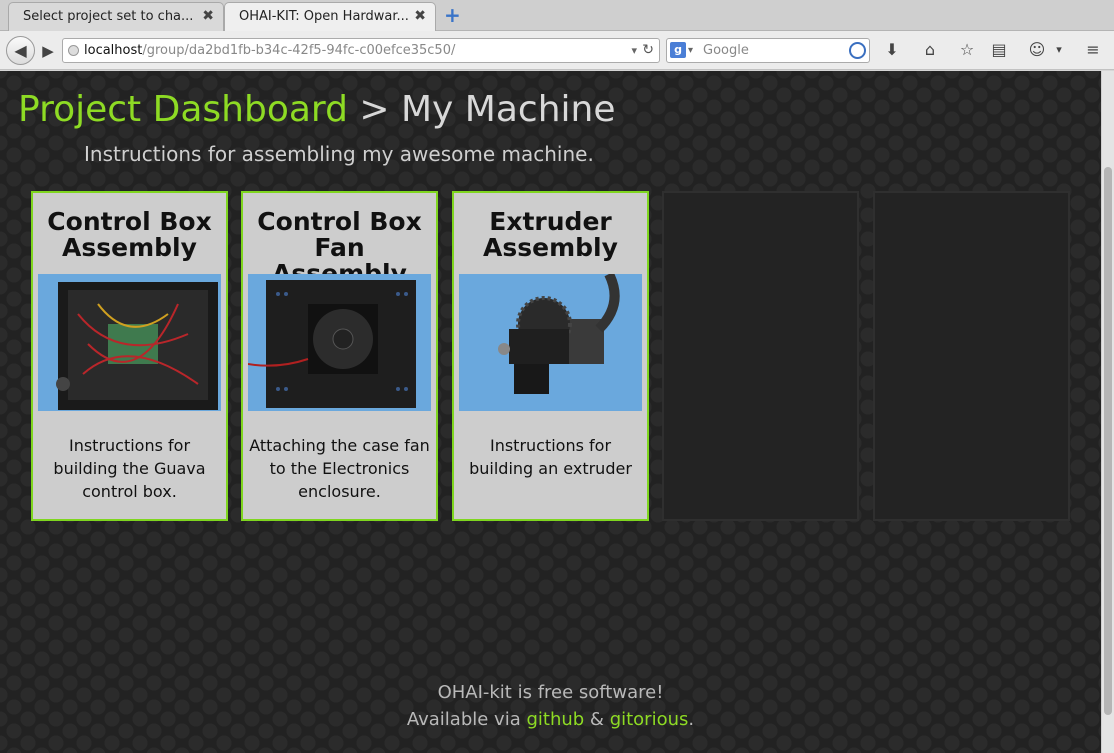 The image size is (1114, 753). Describe the element at coordinates (550, 342) in the screenshot. I see `extruder-photo` at that location.